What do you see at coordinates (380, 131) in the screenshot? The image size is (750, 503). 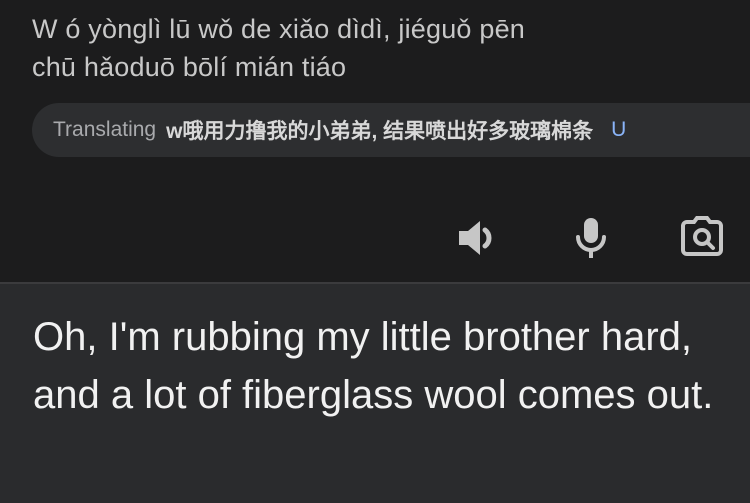 I see `detected-source-text: w哦用力撸我的小弟弟, 结果喷出好多玻璃棉条` at bounding box center [380, 131].